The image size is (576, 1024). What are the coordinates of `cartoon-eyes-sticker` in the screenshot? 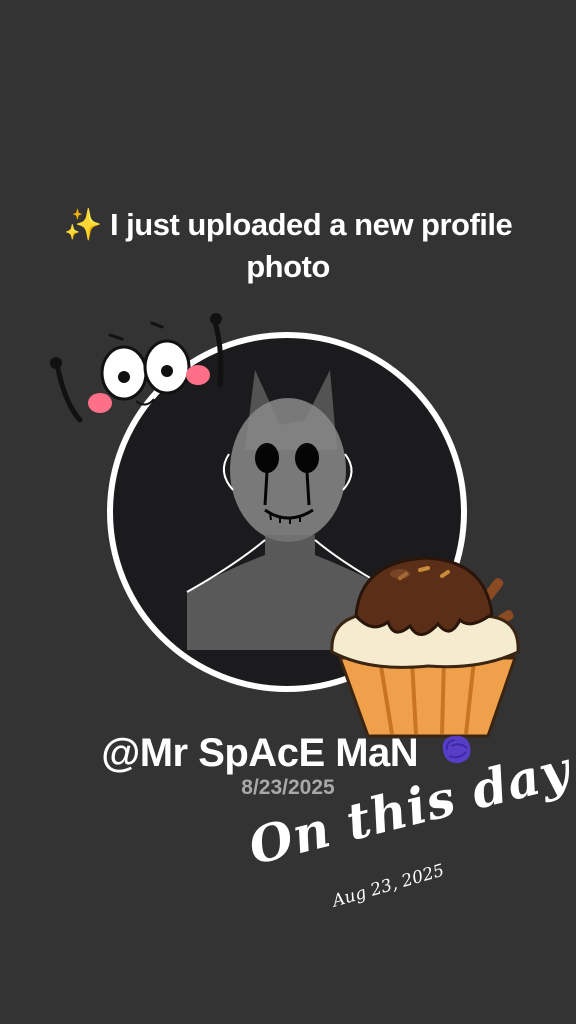 It's located at (140, 370).